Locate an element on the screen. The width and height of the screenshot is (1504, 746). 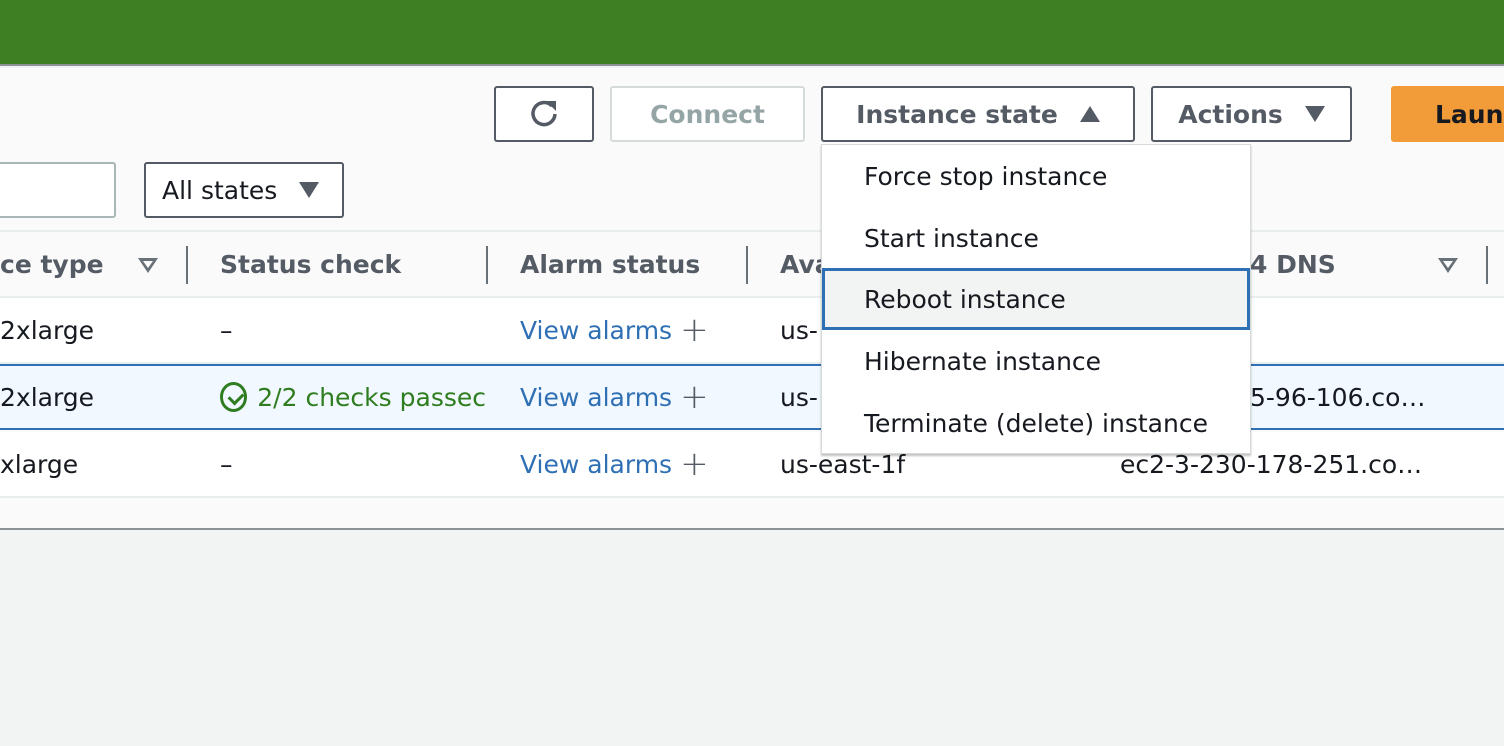
column-label: Status check is located at coordinates (311, 264).